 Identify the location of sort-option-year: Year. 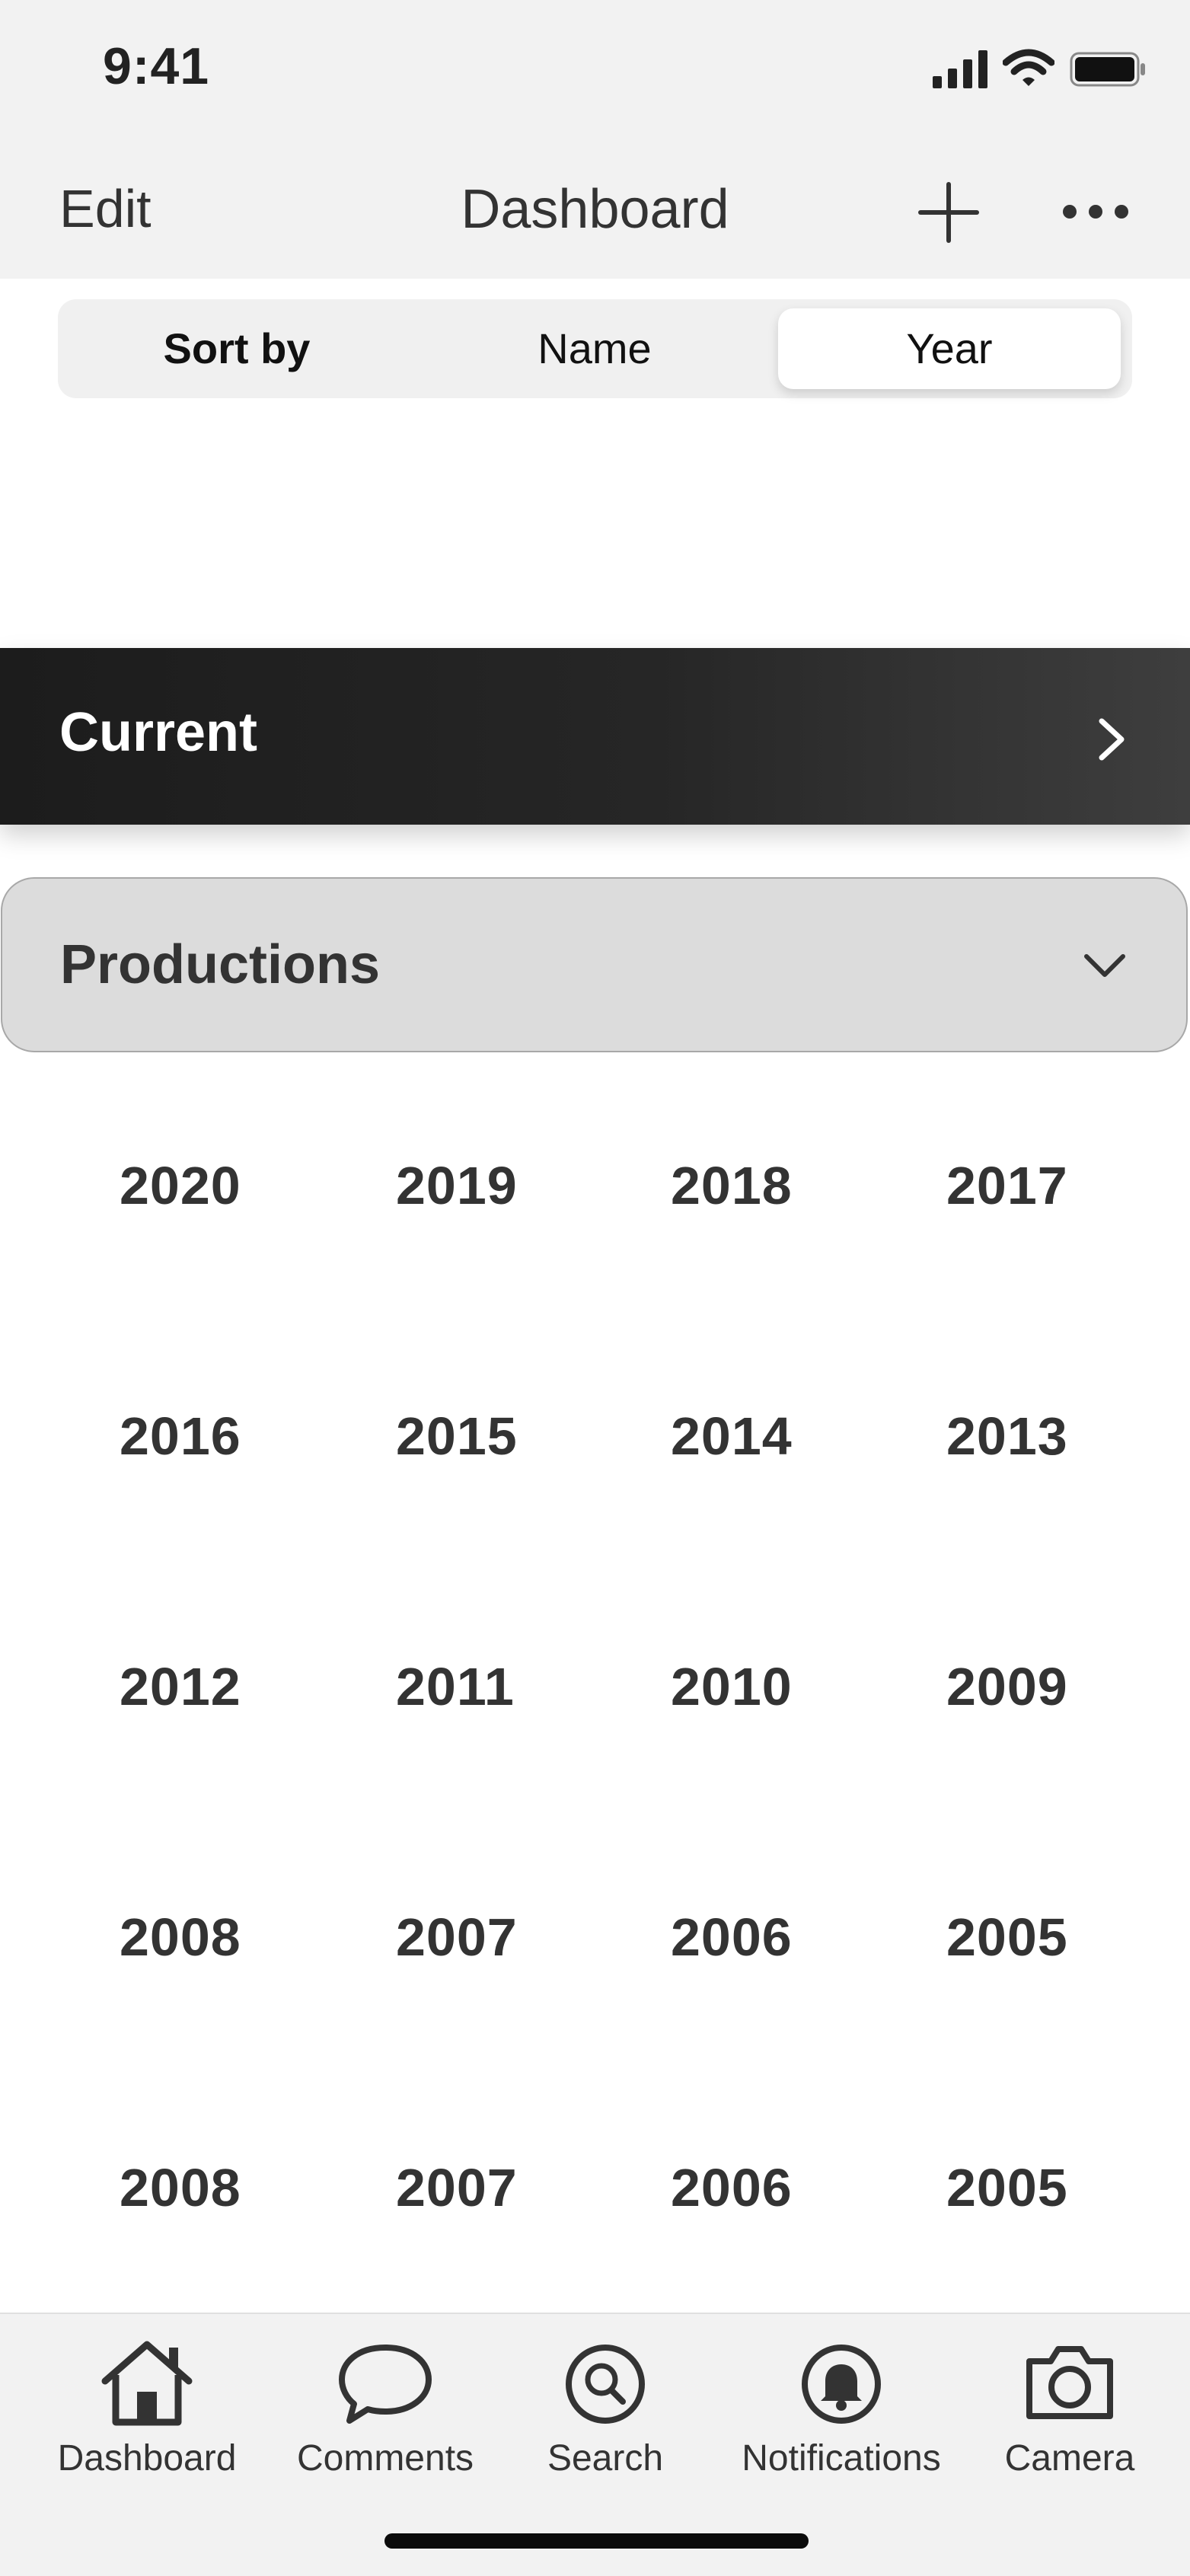
(949, 348).